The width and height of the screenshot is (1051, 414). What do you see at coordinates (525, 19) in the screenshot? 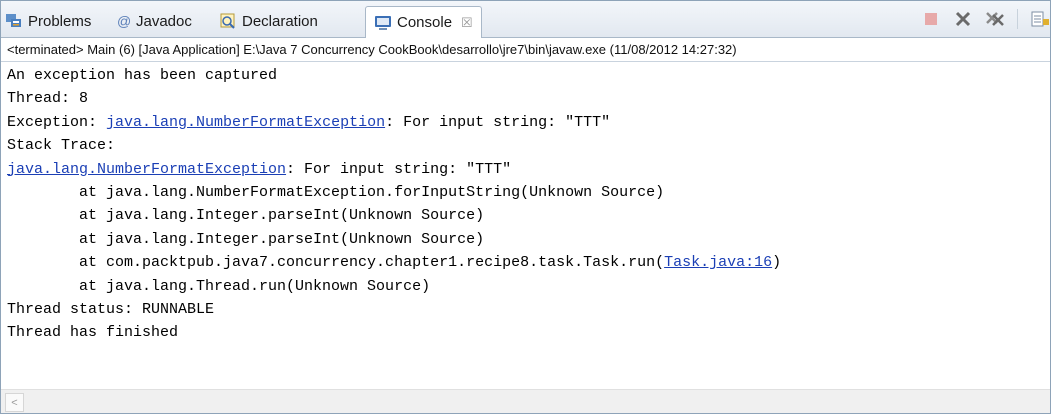
I see `view-tab-bar: Problems @ Javadoc Declaration Console ☒` at bounding box center [525, 19].